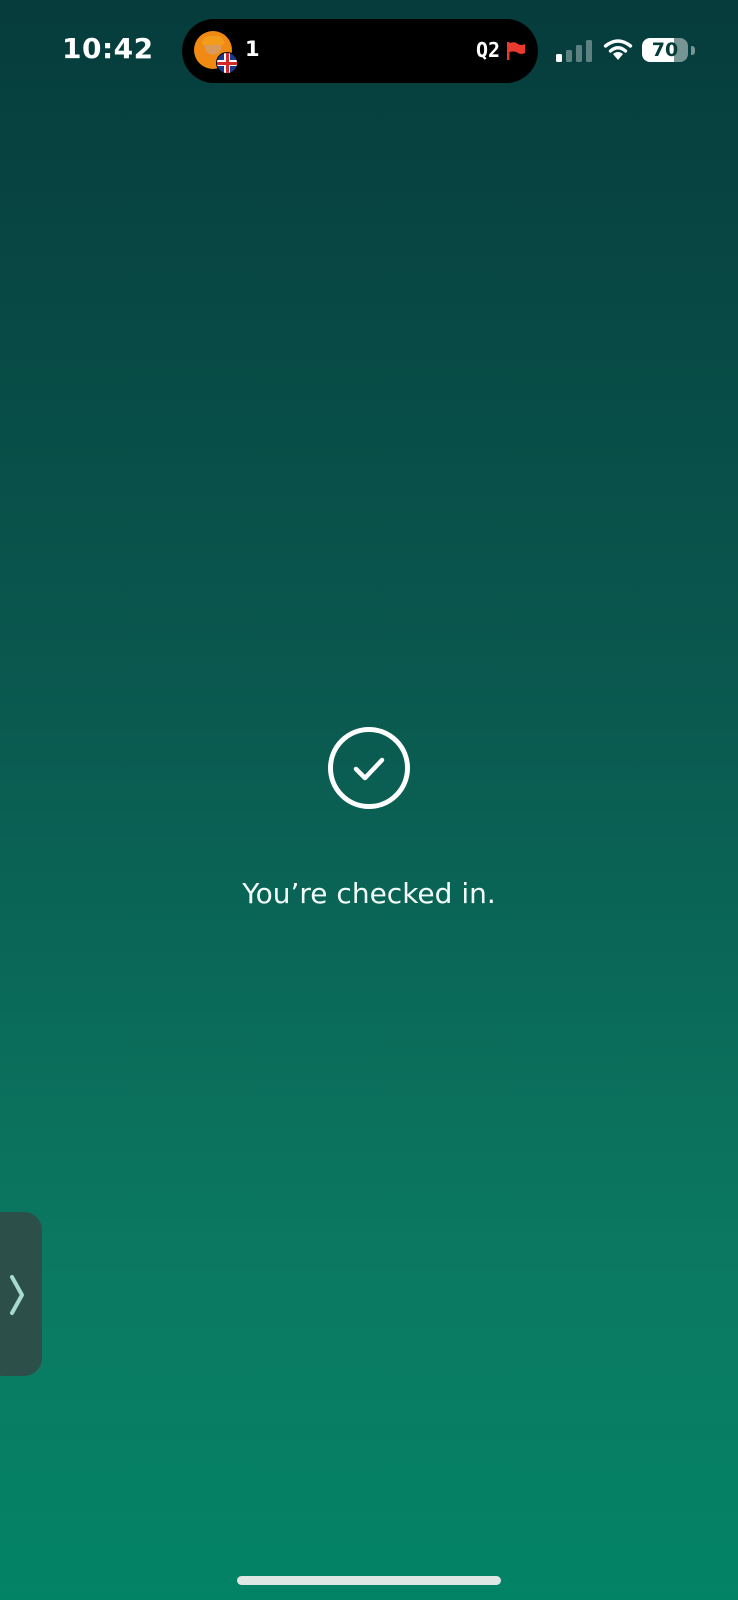 This screenshot has height=1600, width=738. I want to click on session-label: Q2, so click(488, 50).